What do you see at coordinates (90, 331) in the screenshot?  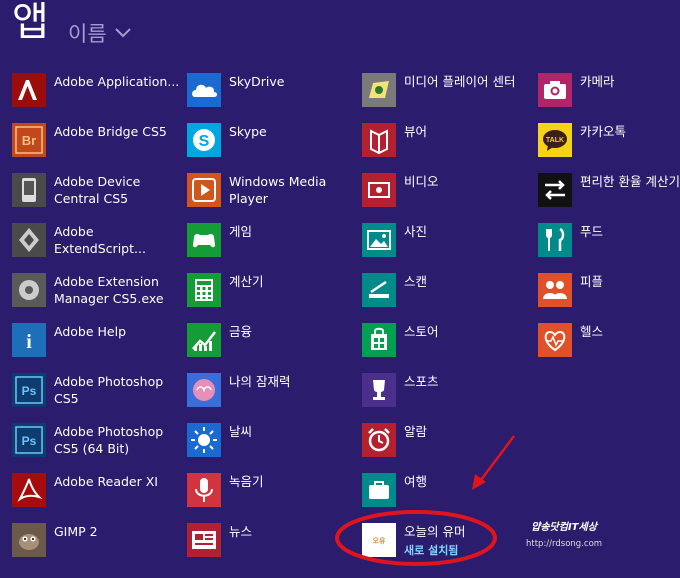 I see `app-name: Adobe Help` at bounding box center [90, 331].